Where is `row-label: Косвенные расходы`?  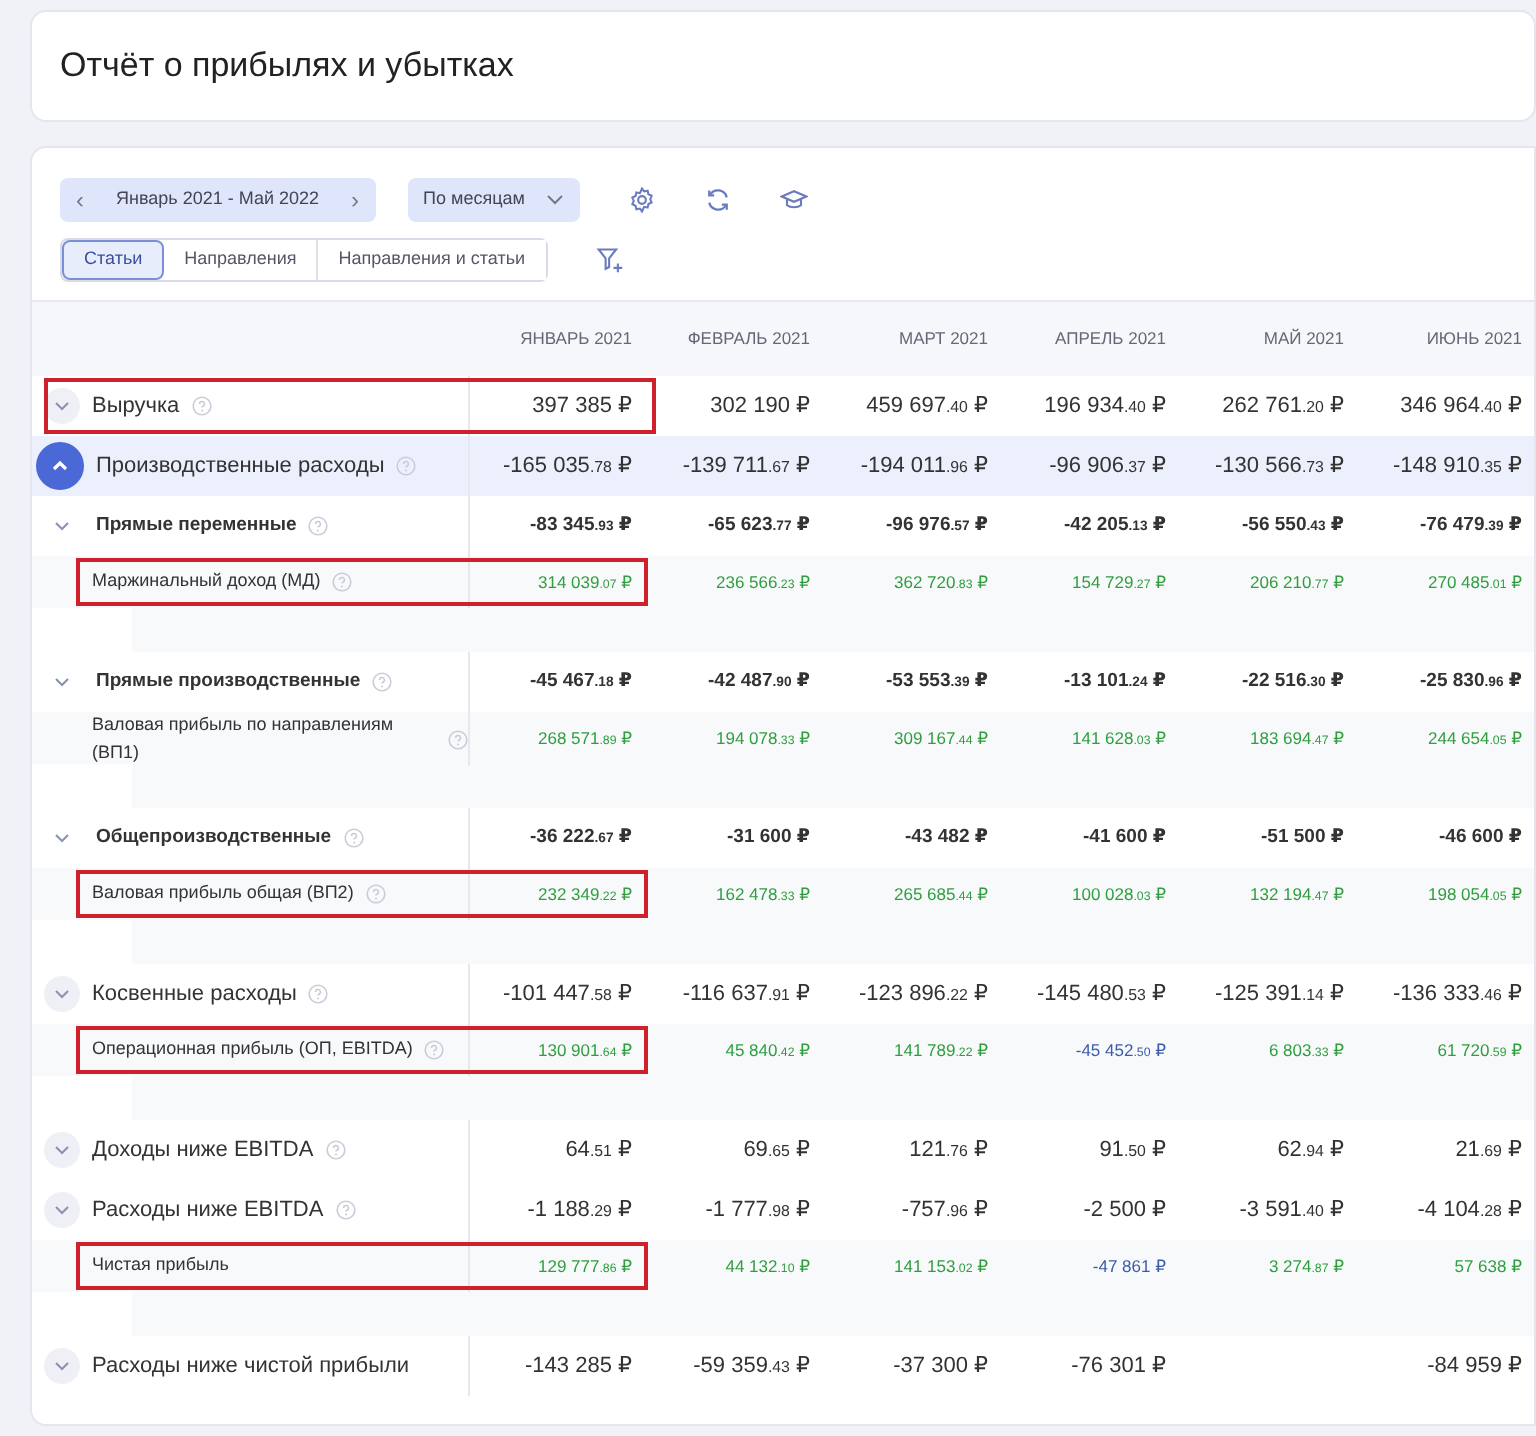 row-label: Косвенные расходы is located at coordinates (194, 994).